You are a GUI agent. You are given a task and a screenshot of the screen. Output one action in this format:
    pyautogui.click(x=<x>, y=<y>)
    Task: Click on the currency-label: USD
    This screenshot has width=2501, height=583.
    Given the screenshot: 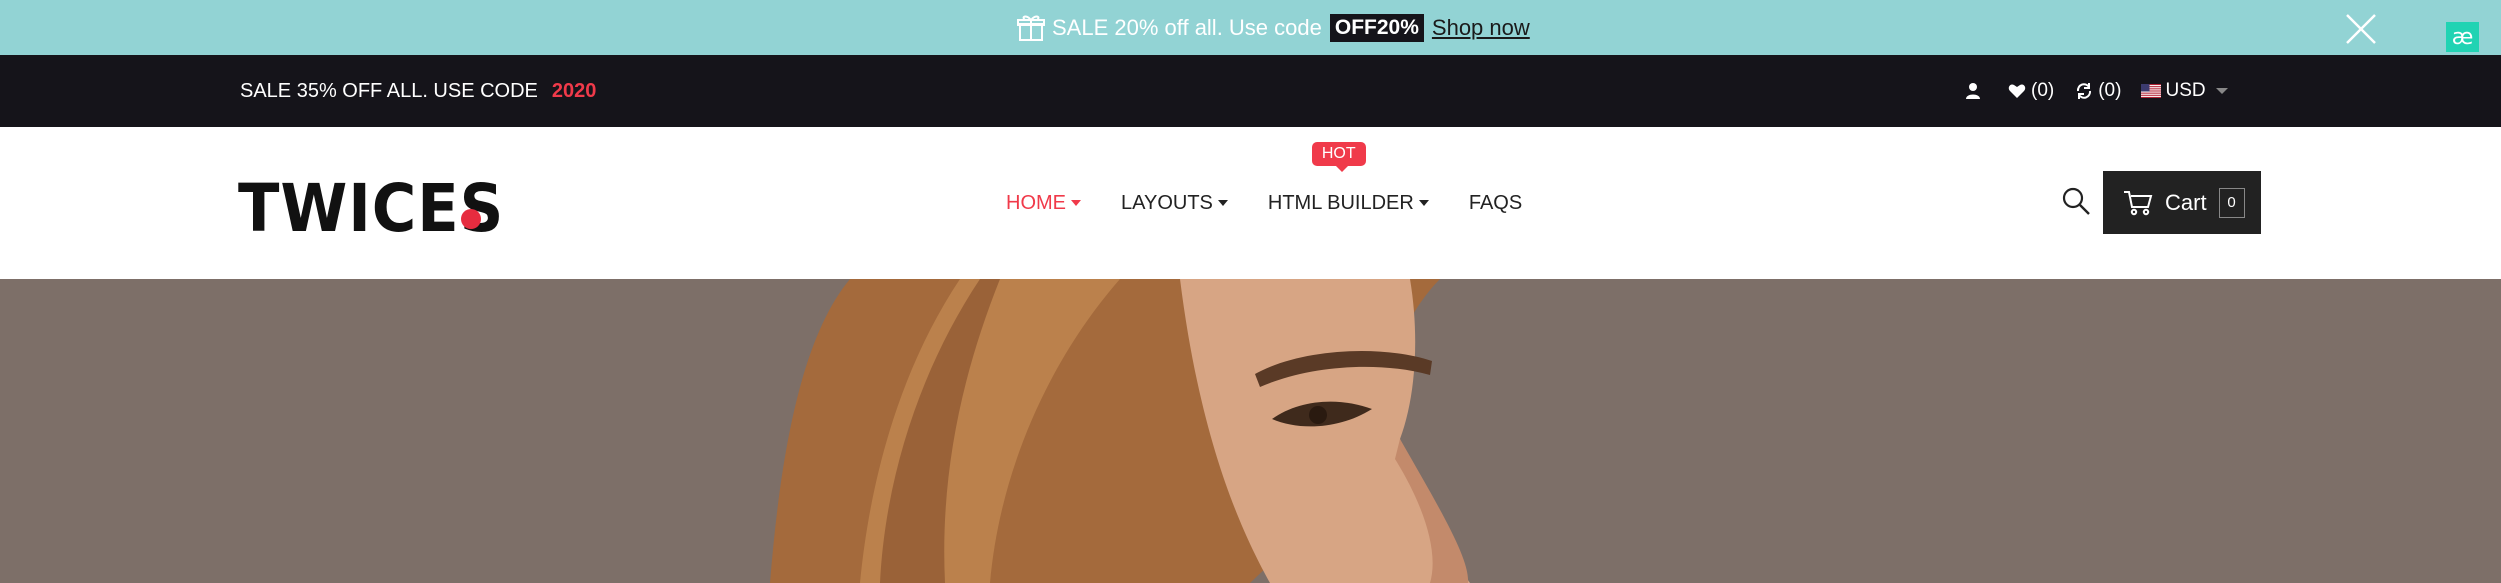 What is the action you would take?
    pyautogui.click(x=2185, y=90)
    